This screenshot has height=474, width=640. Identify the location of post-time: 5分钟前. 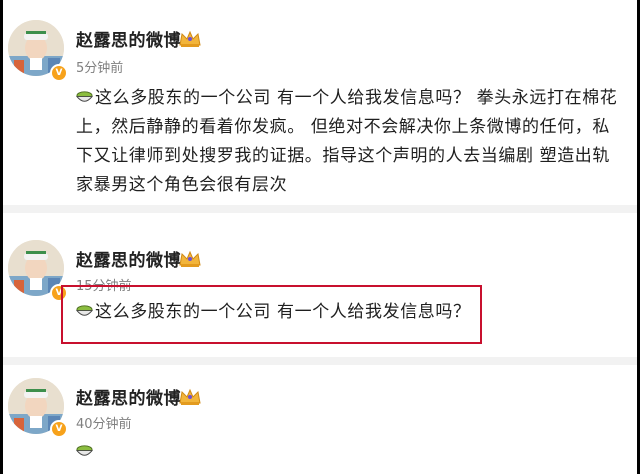
(100, 68).